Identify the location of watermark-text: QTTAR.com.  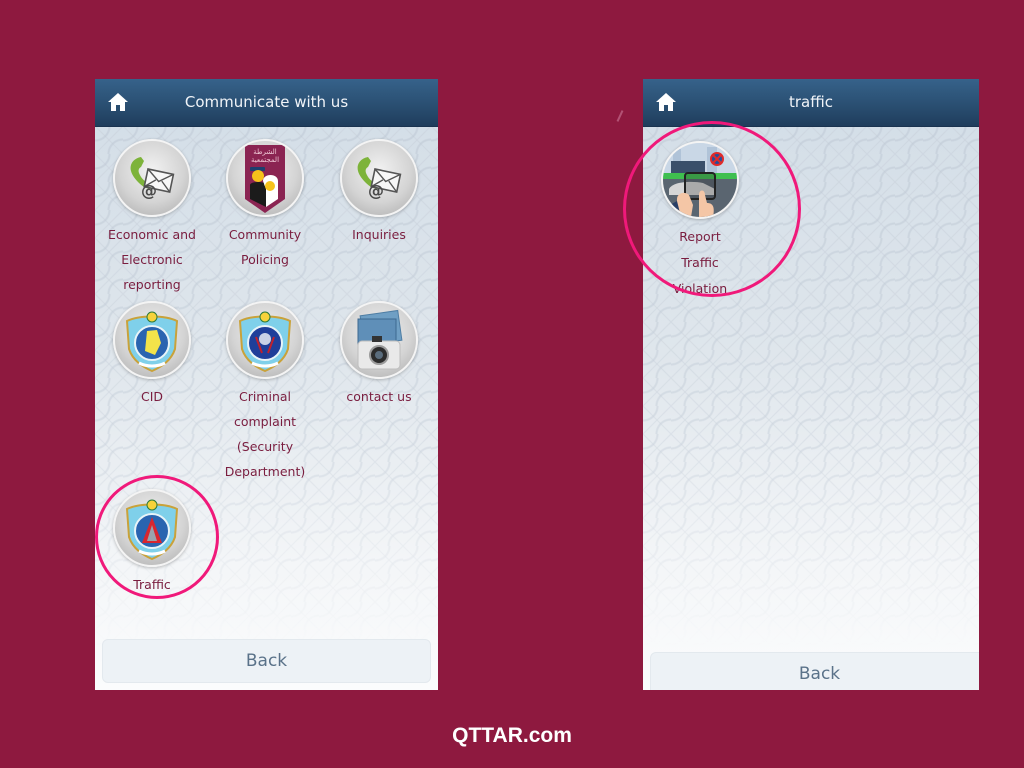
(512, 735).